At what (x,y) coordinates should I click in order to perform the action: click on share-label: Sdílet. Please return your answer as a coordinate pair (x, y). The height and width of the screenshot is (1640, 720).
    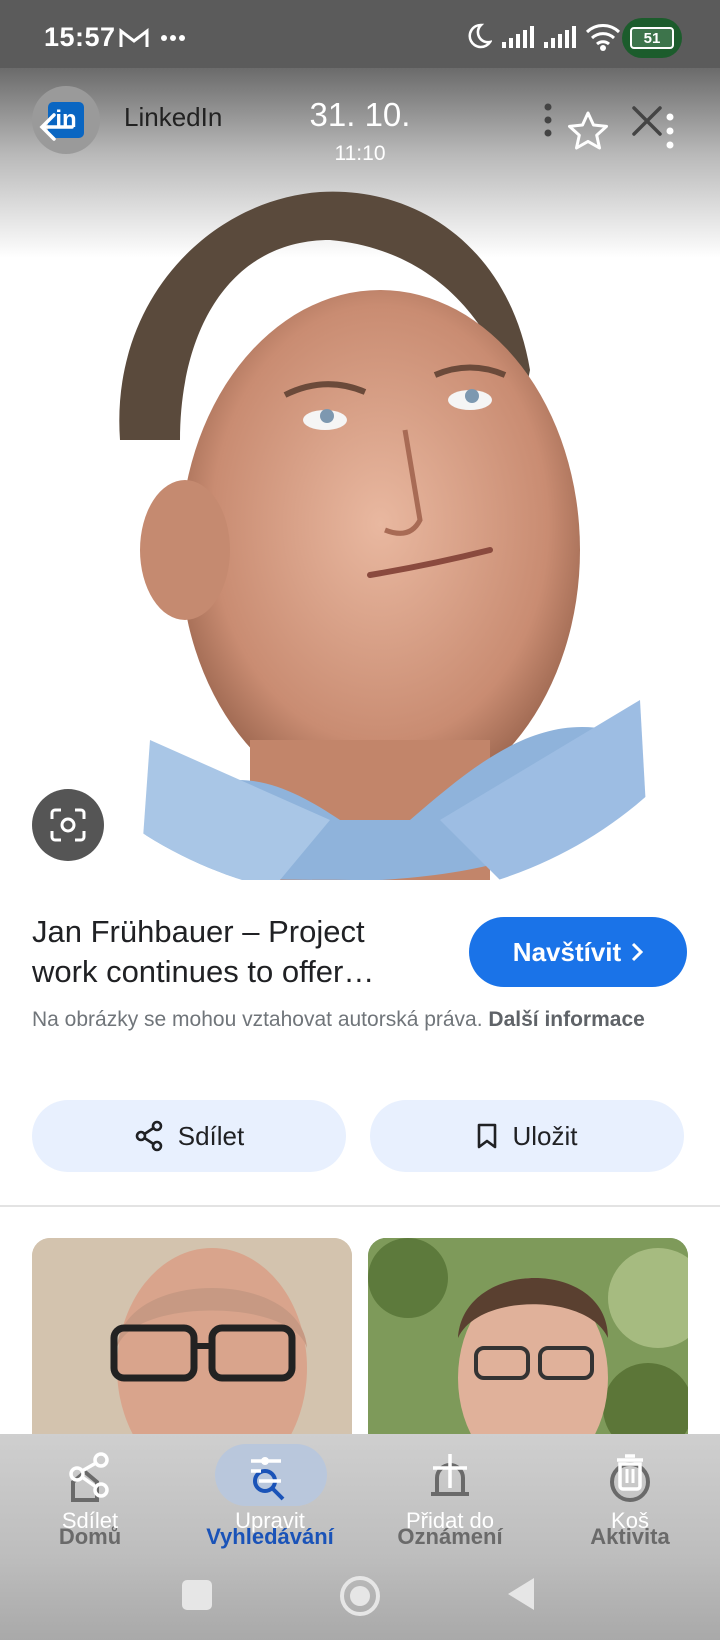
    Looking at the image, I should click on (211, 1135).